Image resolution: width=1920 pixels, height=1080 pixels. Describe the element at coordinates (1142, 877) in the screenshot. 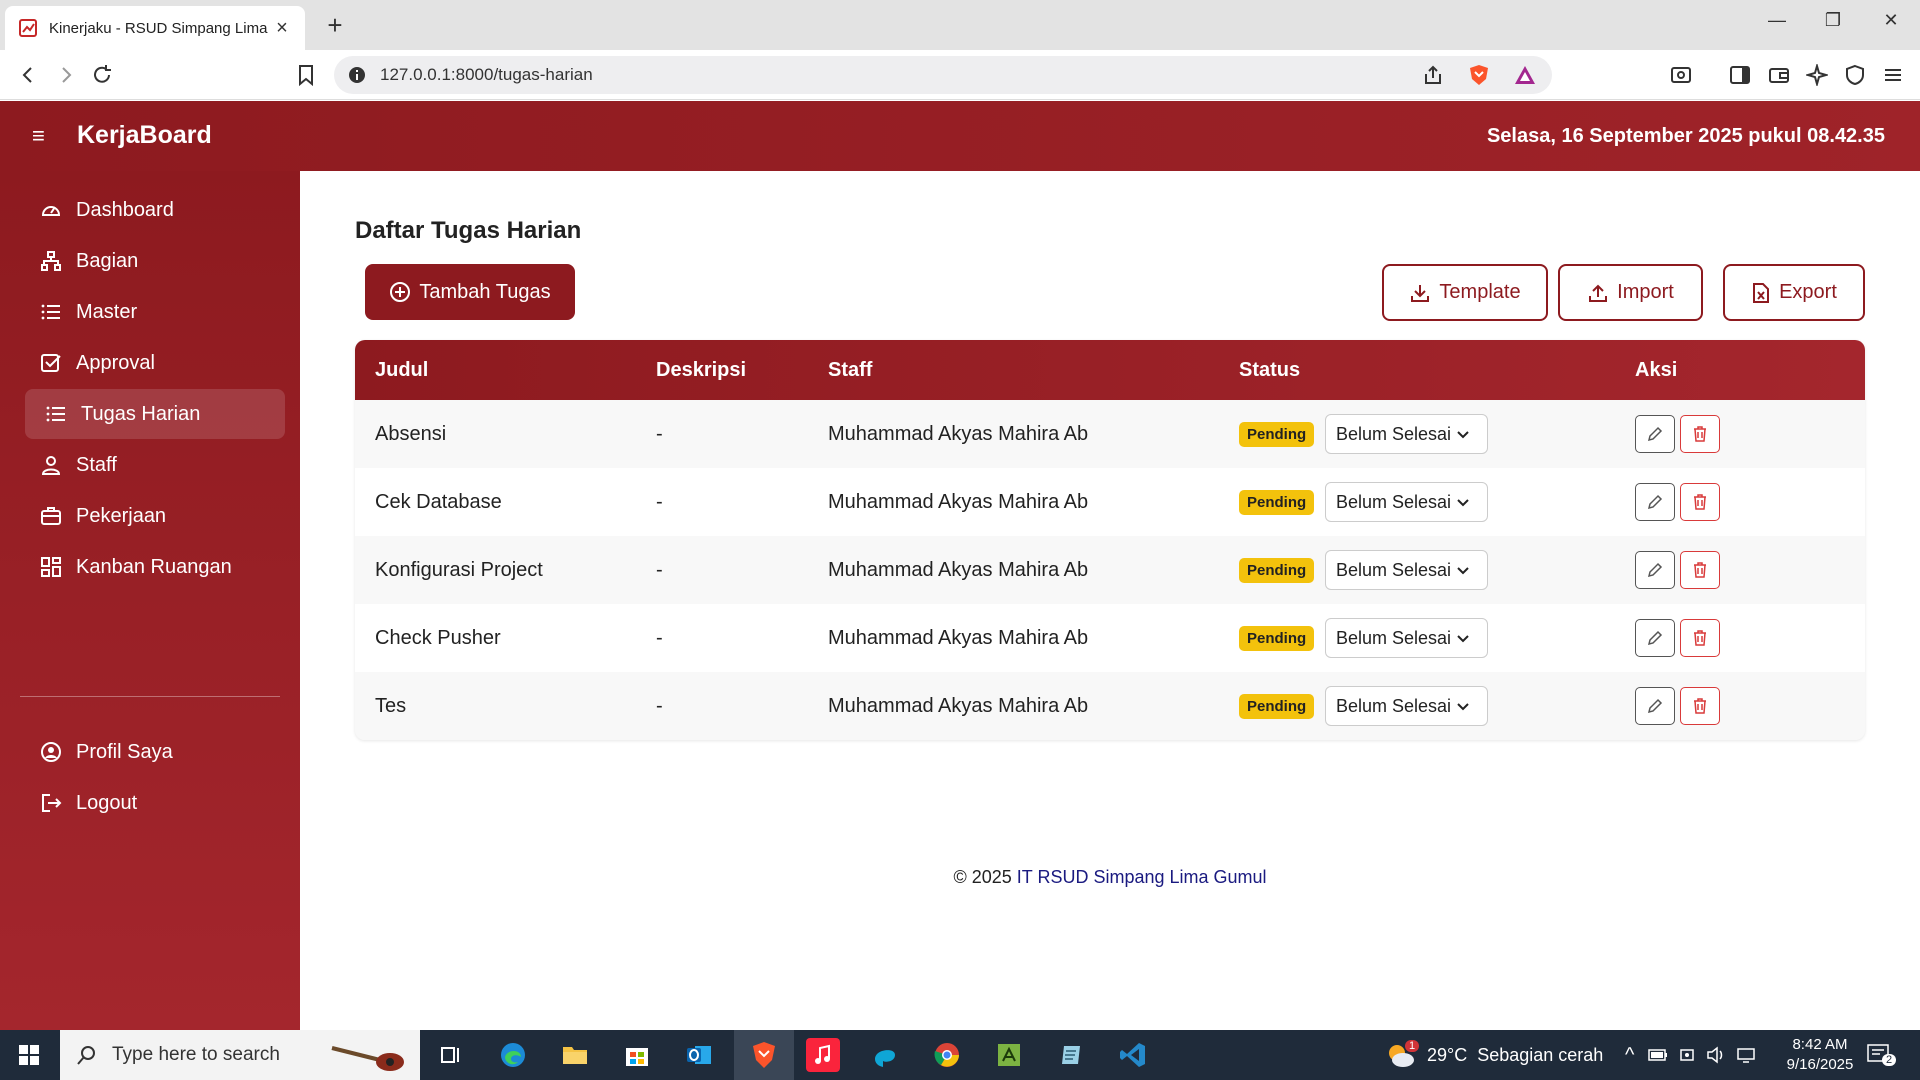

I see `footer-org-link: IT RSUD Simpang Lima Gumul` at that location.